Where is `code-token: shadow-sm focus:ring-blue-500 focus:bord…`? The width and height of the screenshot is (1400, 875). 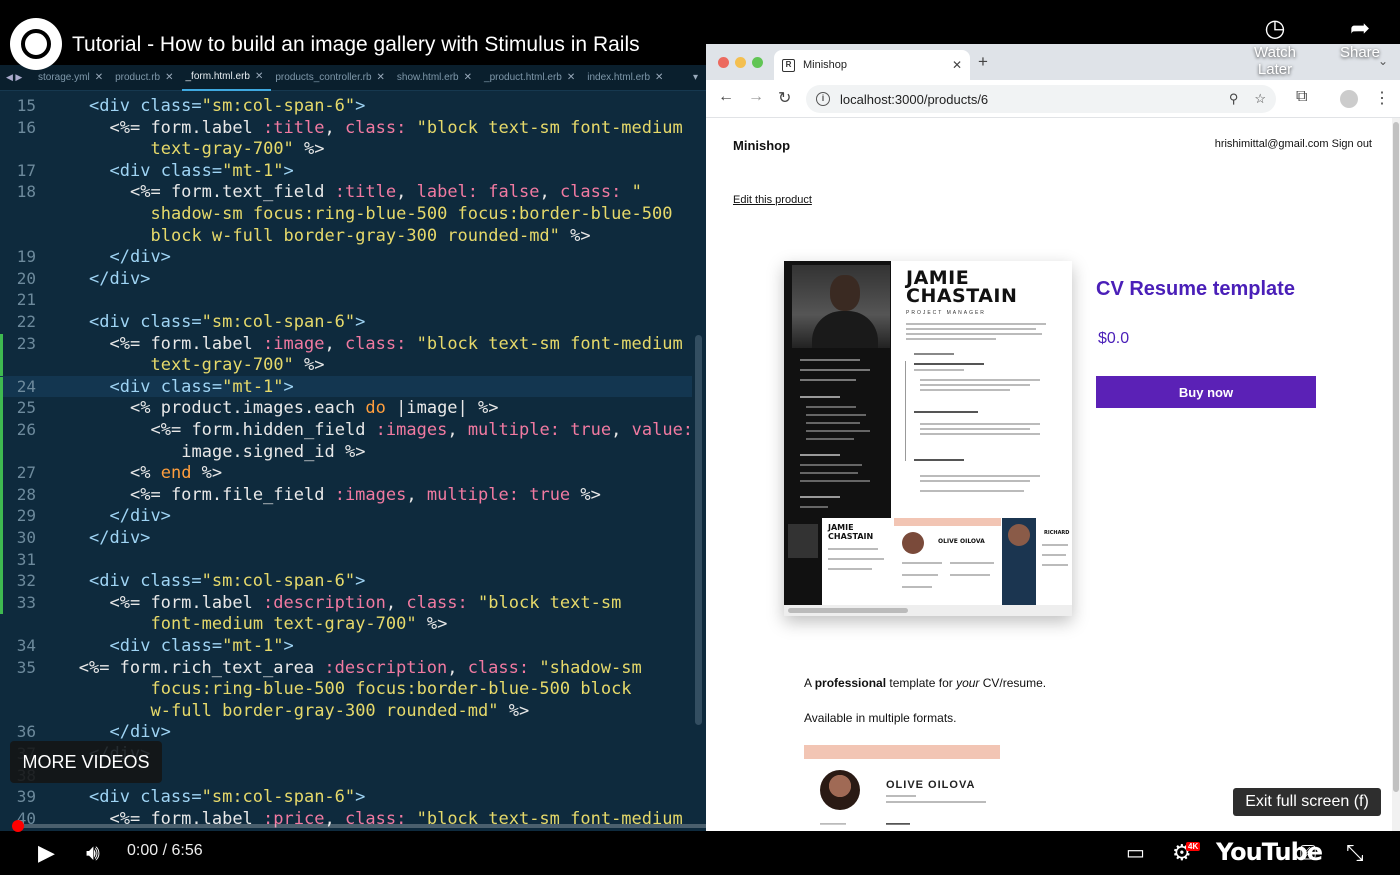 code-token: shadow-sm focus:ring-blue-500 focus:bord… is located at coordinates (411, 214).